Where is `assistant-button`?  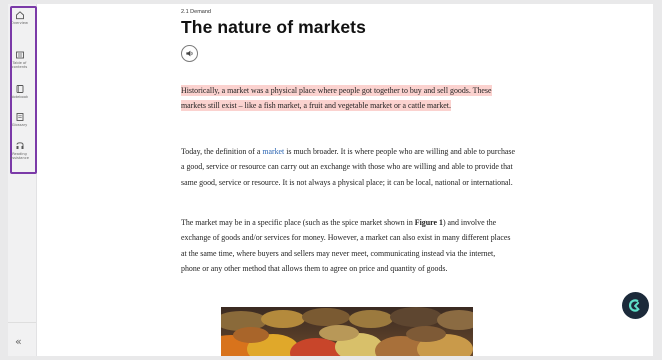 assistant-button is located at coordinates (635, 305).